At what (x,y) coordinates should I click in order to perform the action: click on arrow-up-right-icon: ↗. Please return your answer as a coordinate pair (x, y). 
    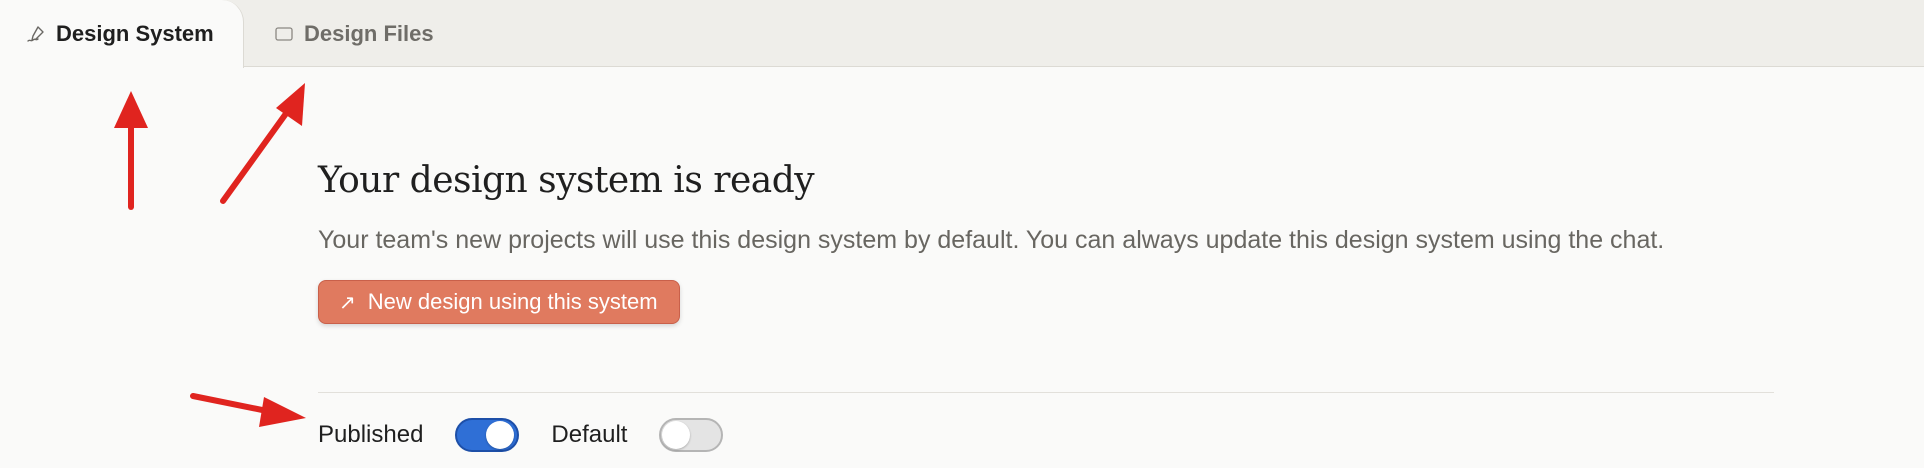
    Looking at the image, I should click on (347, 302).